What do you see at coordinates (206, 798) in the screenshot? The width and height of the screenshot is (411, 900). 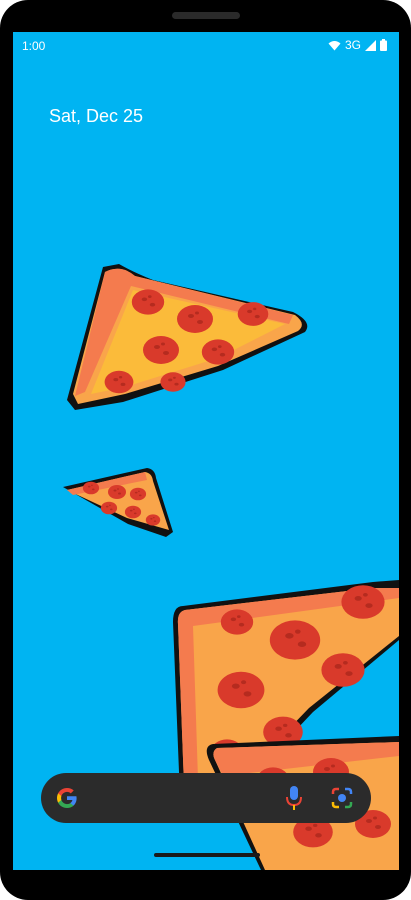 I see `google-search-bar` at bounding box center [206, 798].